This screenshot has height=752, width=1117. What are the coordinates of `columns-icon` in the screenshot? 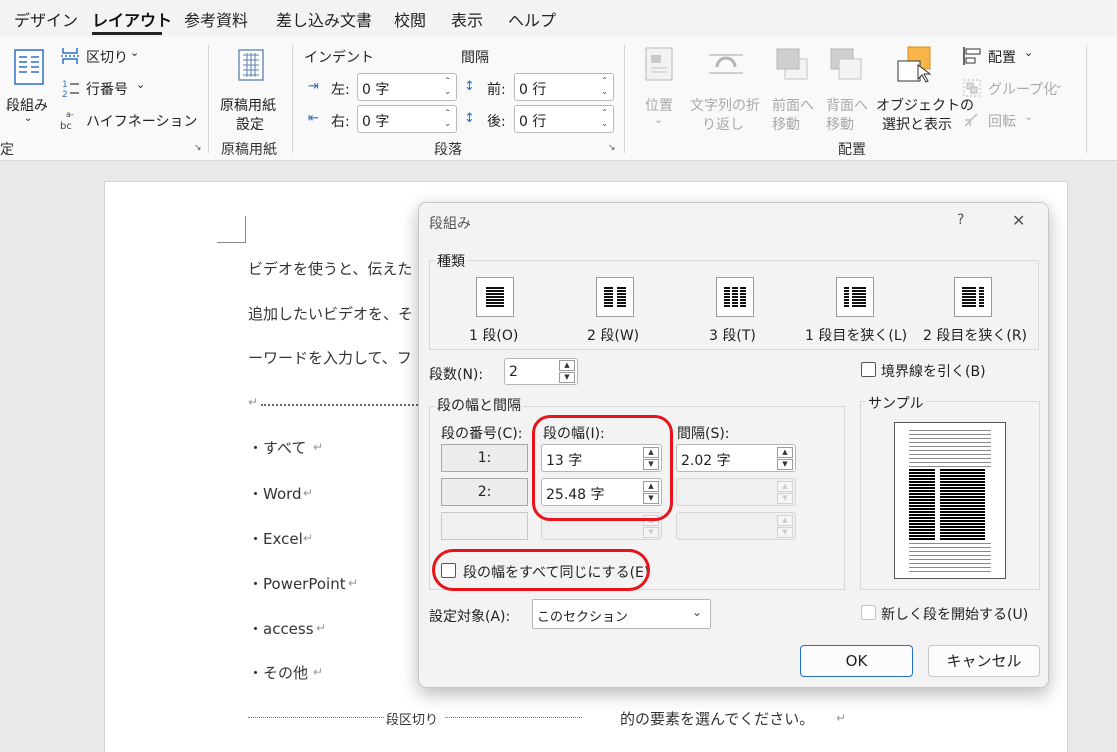 It's located at (29, 67).